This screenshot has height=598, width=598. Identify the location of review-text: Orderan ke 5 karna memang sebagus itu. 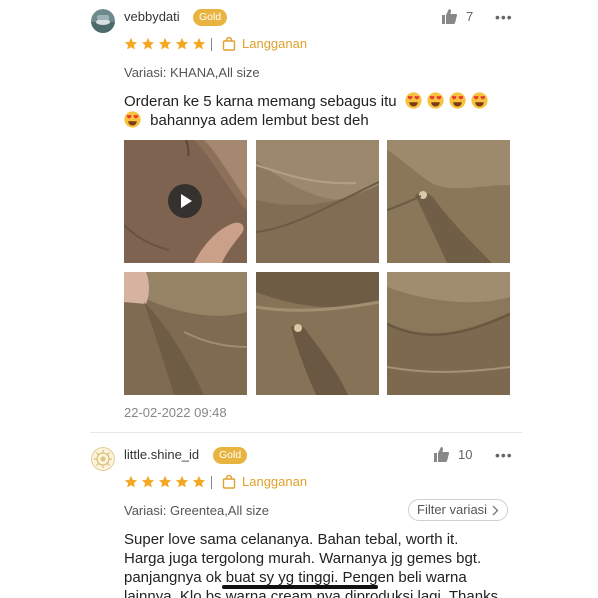
(260, 101).